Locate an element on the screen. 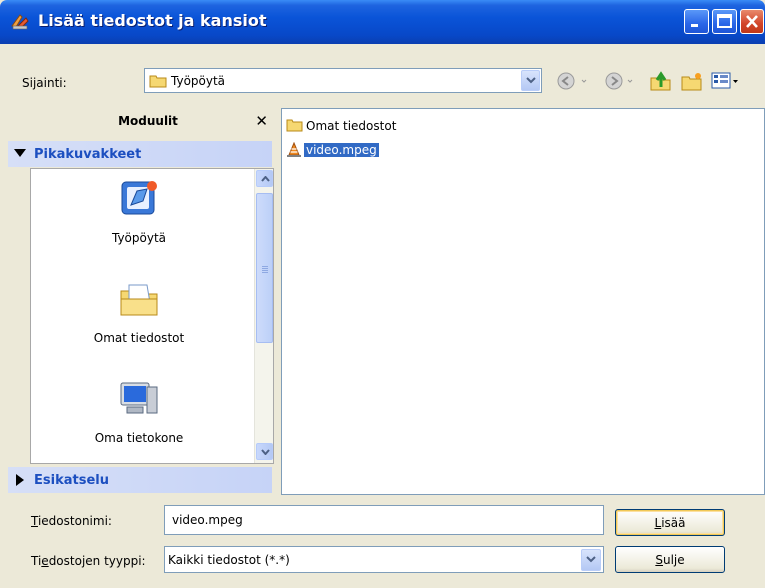  filetype-label: Tiedostojen tyyppi: is located at coordinates (88, 561).